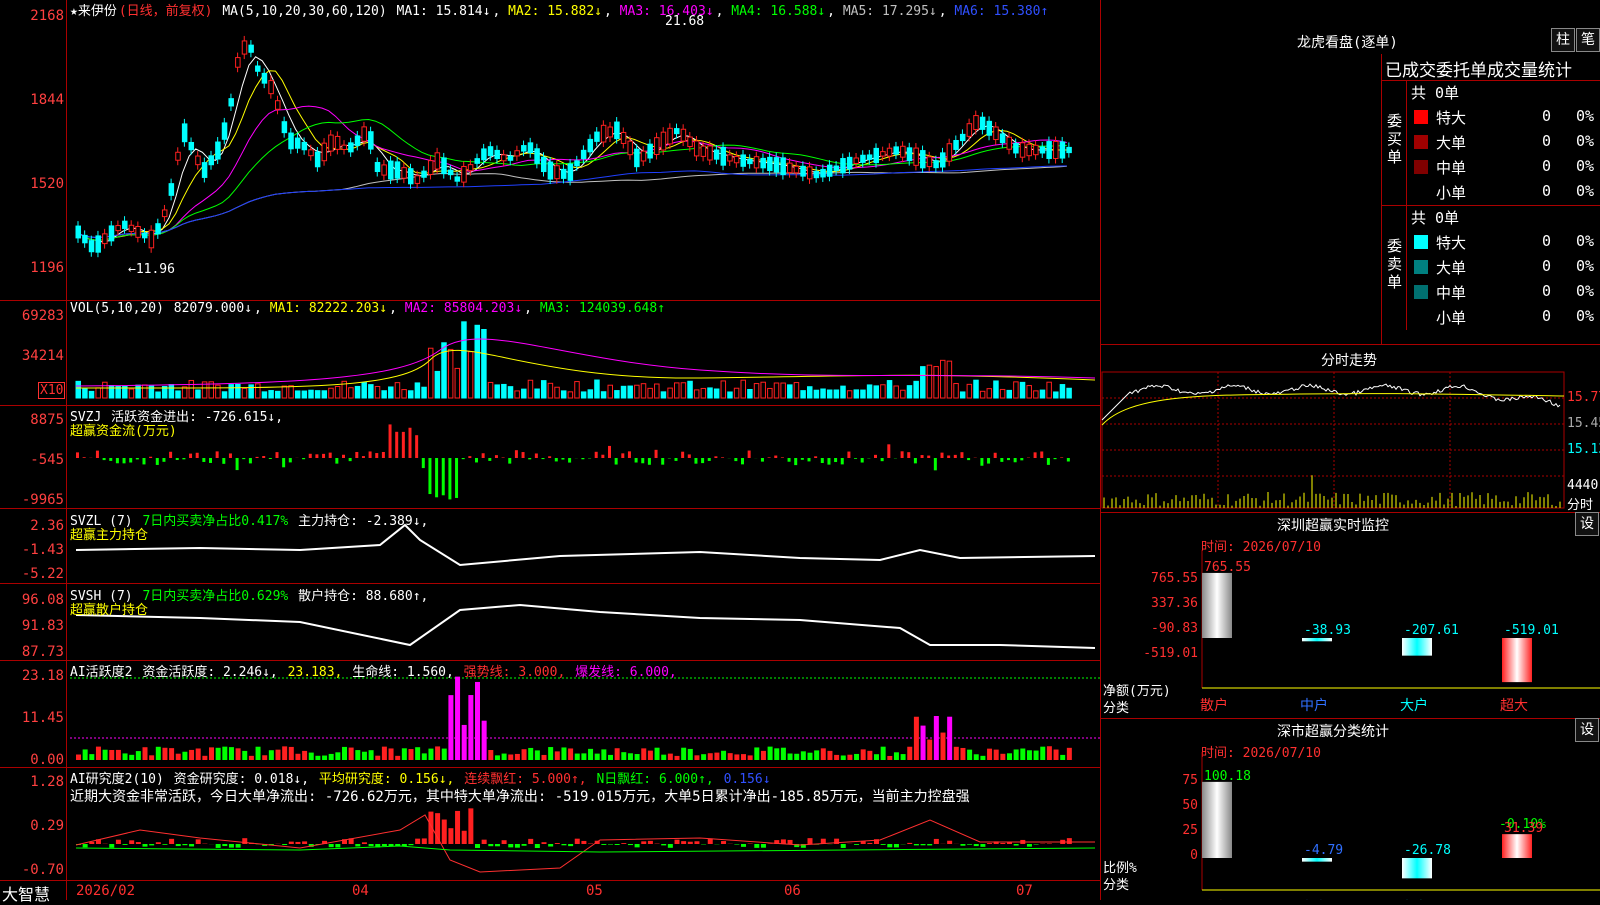 The height and width of the screenshot is (905, 1600). What do you see at coordinates (51, 390) in the screenshot?
I see `vol-unit-badge: X10` at bounding box center [51, 390].